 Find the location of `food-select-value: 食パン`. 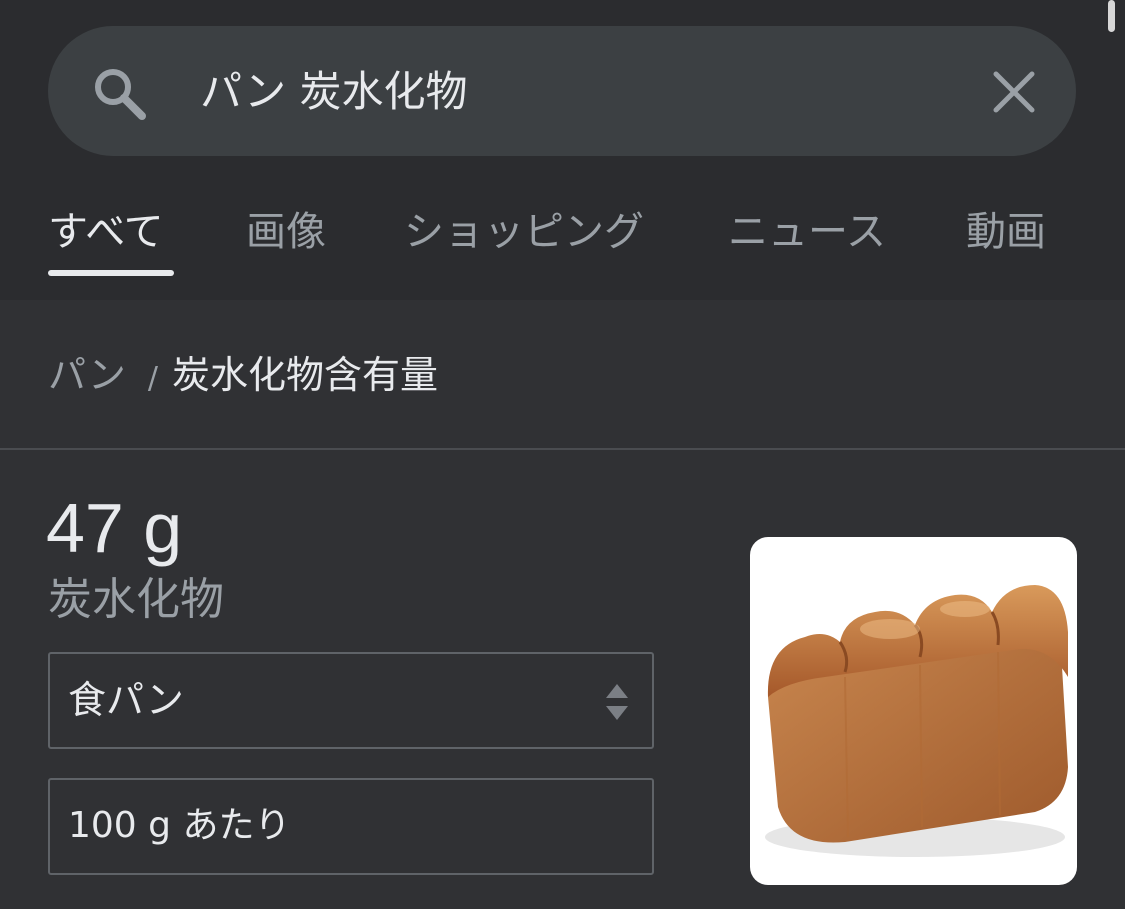

food-select-value: 食パン is located at coordinates (126, 700).